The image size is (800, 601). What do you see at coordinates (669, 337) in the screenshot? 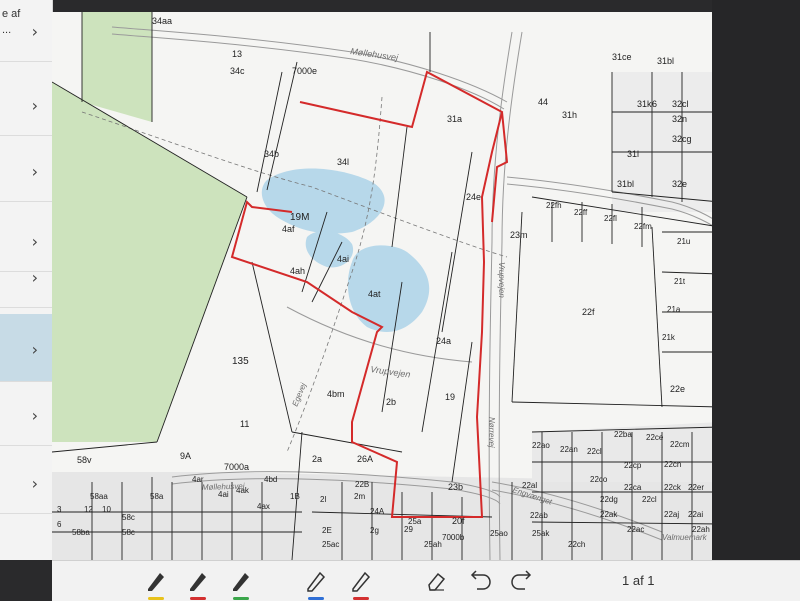
I see `parcel-label: 21k` at bounding box center [669, 337].